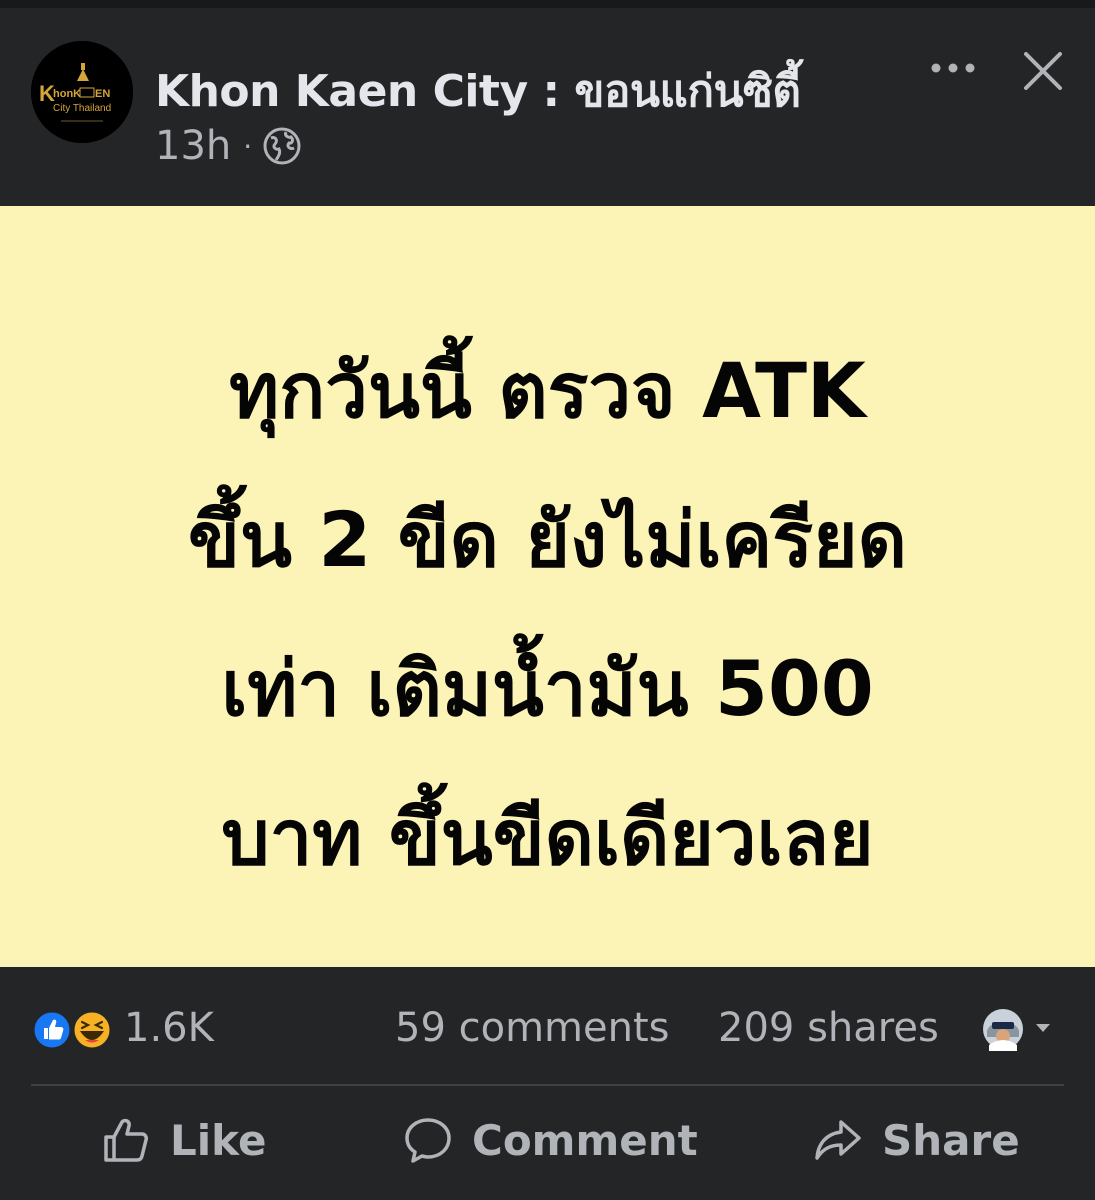  Describe the element at coordinates (547, 4) in the screenshot. I see `top-edge` at that location.